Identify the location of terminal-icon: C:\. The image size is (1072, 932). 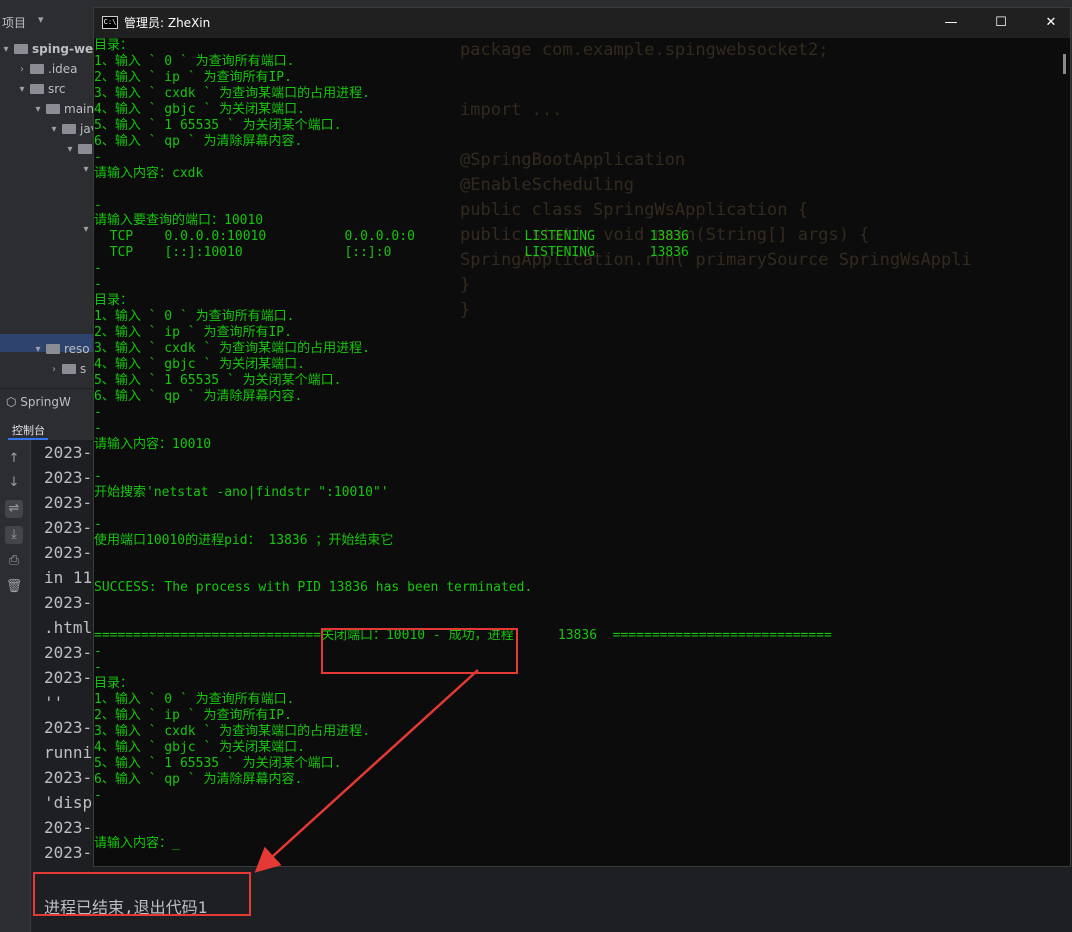
(110, 22).